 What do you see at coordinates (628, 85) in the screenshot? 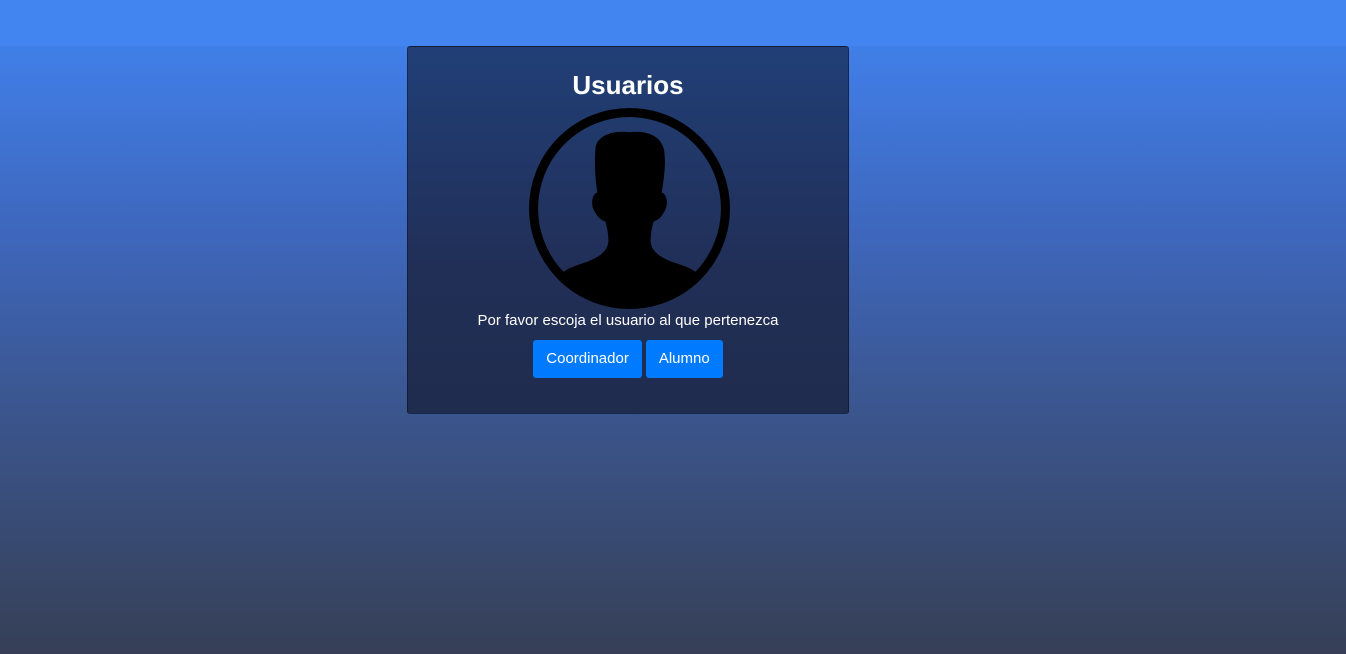
I see `card-title: Usuarios` at bounding box center [628, 85].